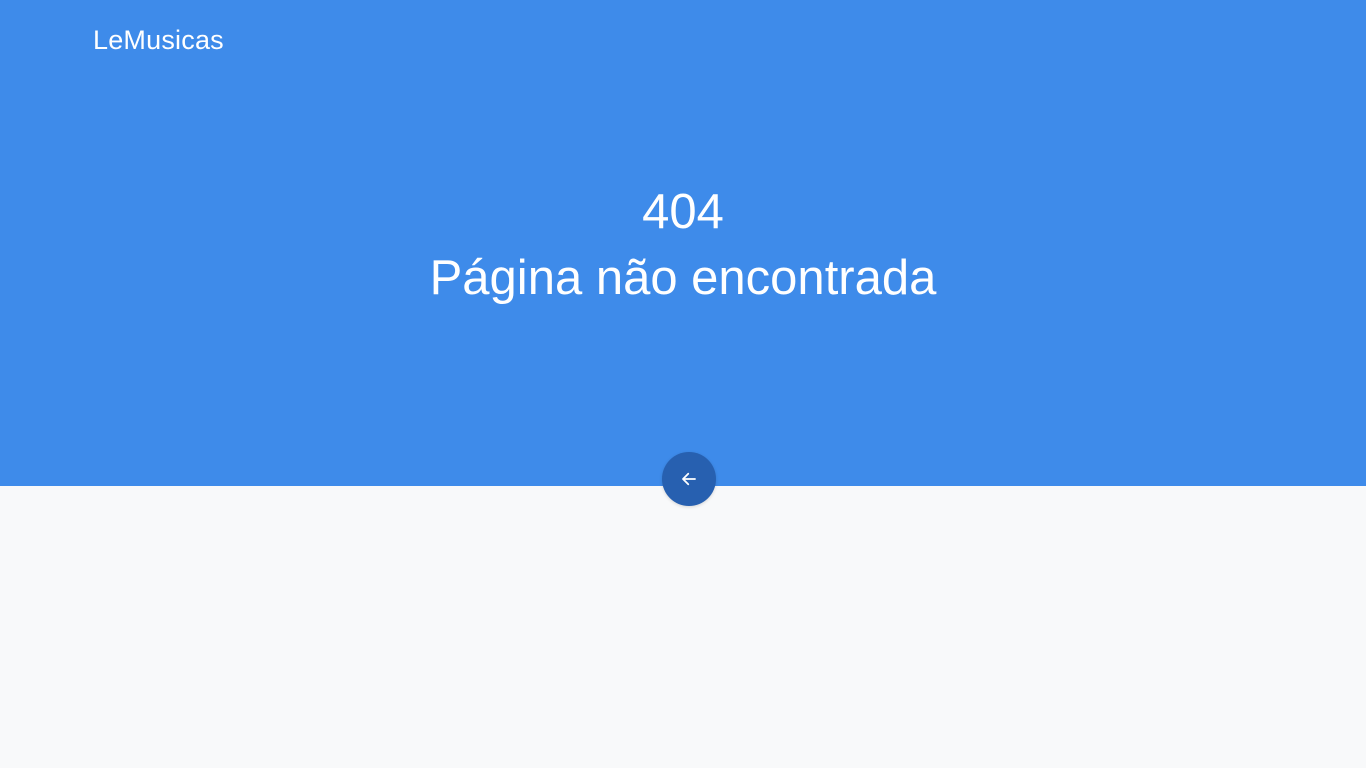 Image resolution: width=1366 pixels, height=768 pixels. What do you see at coordinates (683, 212) in the screenshot?
I see `error-code: 404` at bounding box center [683, 212].